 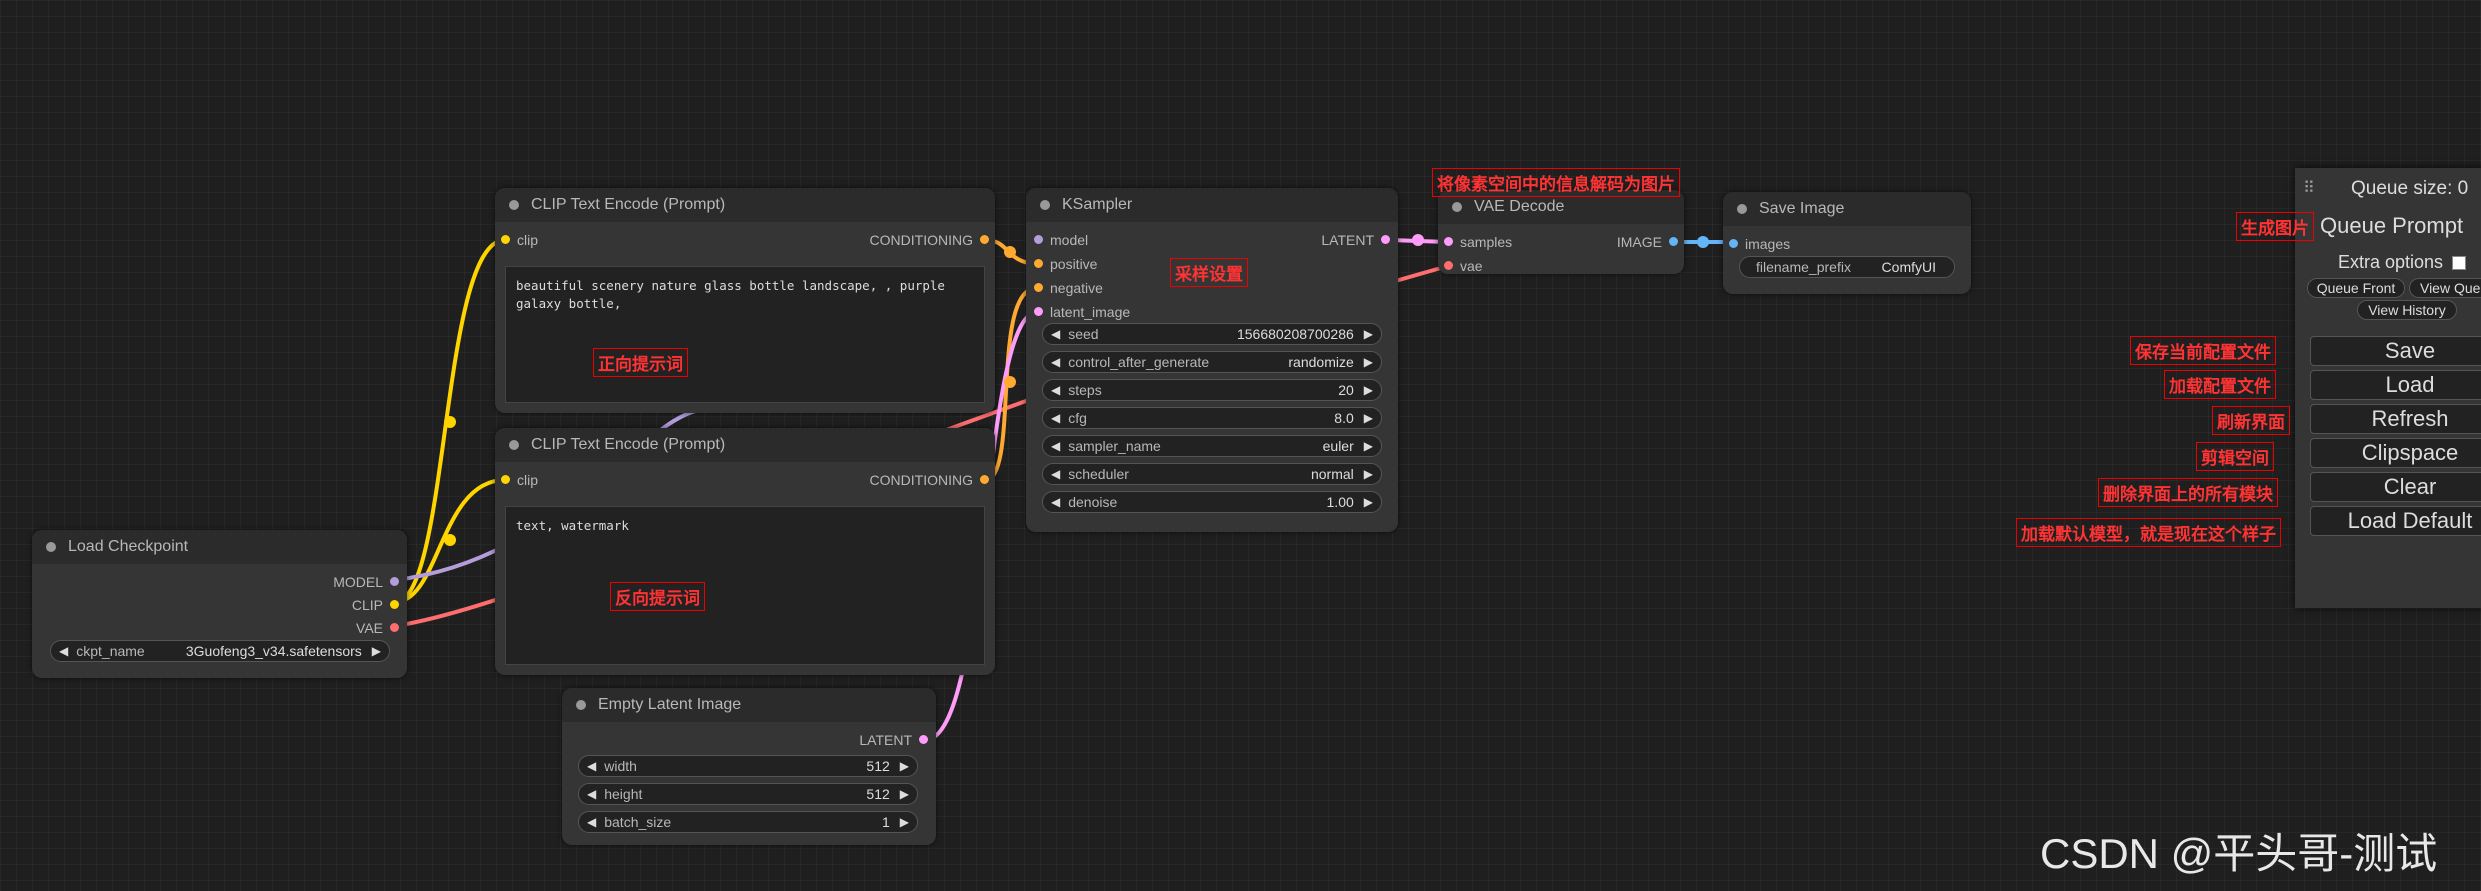 What do you see at coordinates (377, 628) in the screenshot?
I see `output-vae: VAE` at bounding box center [377, 628].